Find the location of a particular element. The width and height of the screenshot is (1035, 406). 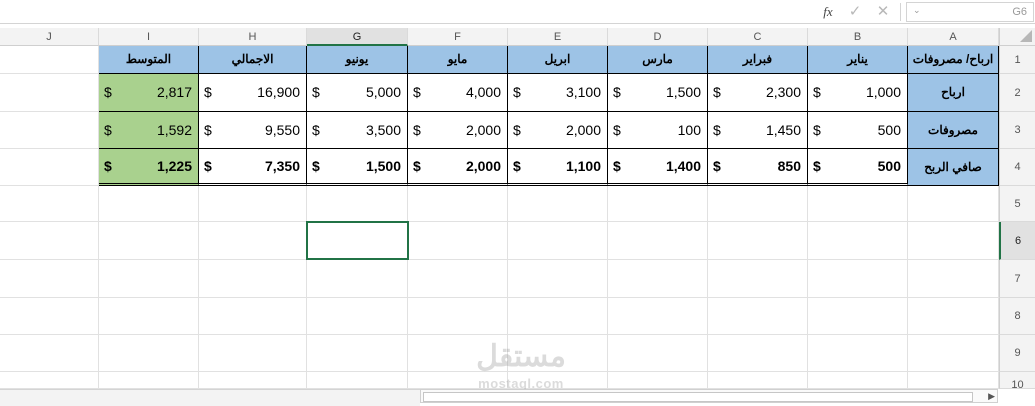

scrollbar-thumb is located at coordinates (698, 397).